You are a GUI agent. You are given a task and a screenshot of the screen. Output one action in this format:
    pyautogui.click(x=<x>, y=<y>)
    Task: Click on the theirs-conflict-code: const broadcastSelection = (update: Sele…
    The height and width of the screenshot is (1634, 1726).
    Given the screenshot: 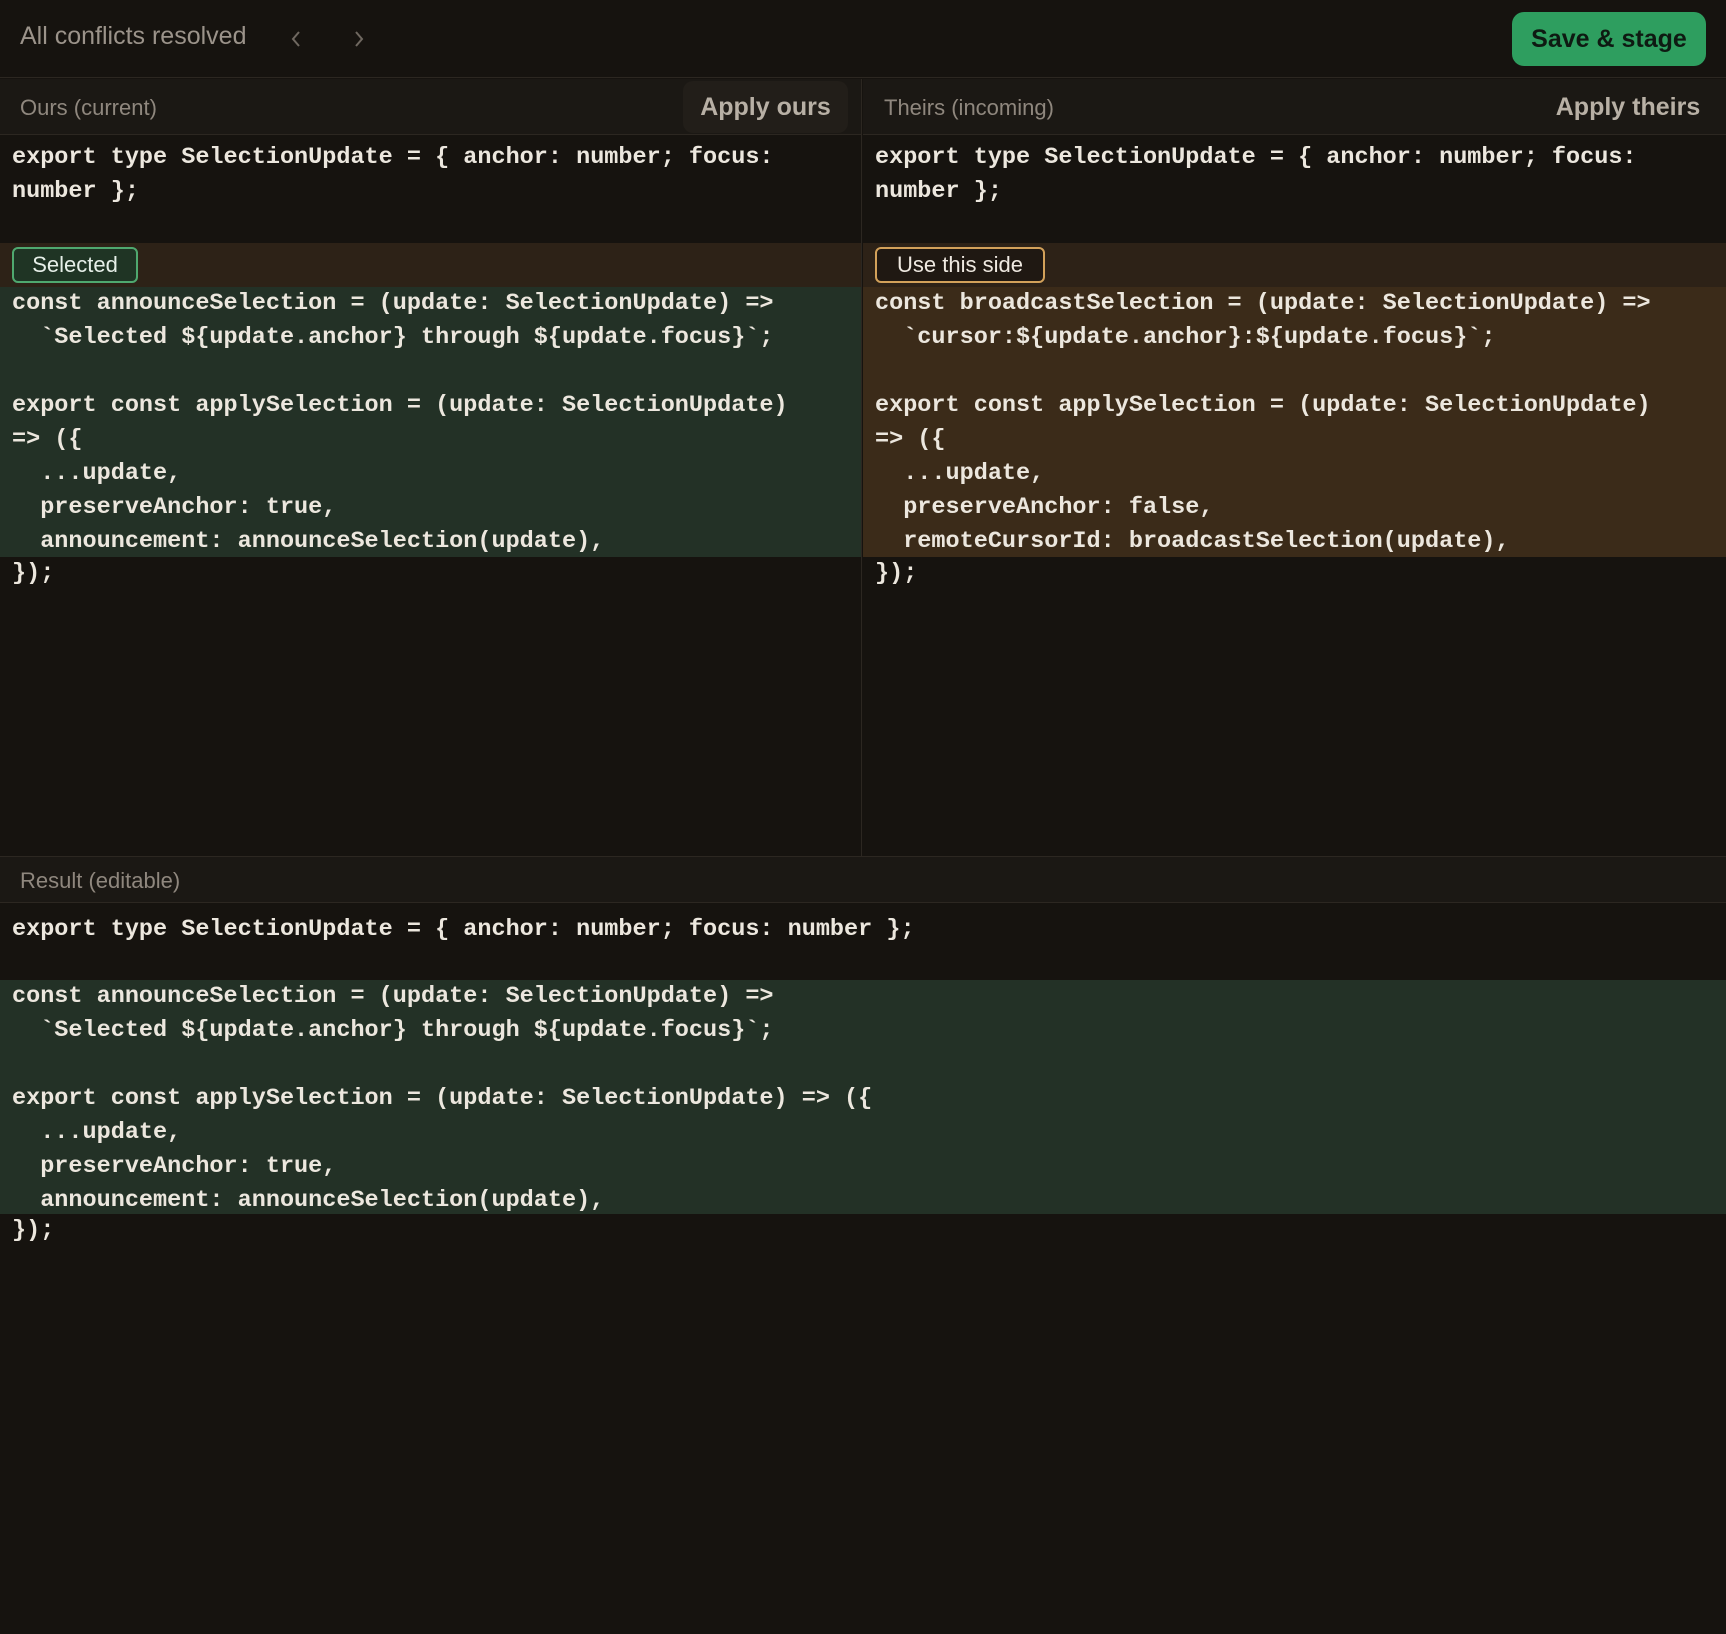 What is the action you would take?
    pyautogui.click(x=1294, y=422)
    